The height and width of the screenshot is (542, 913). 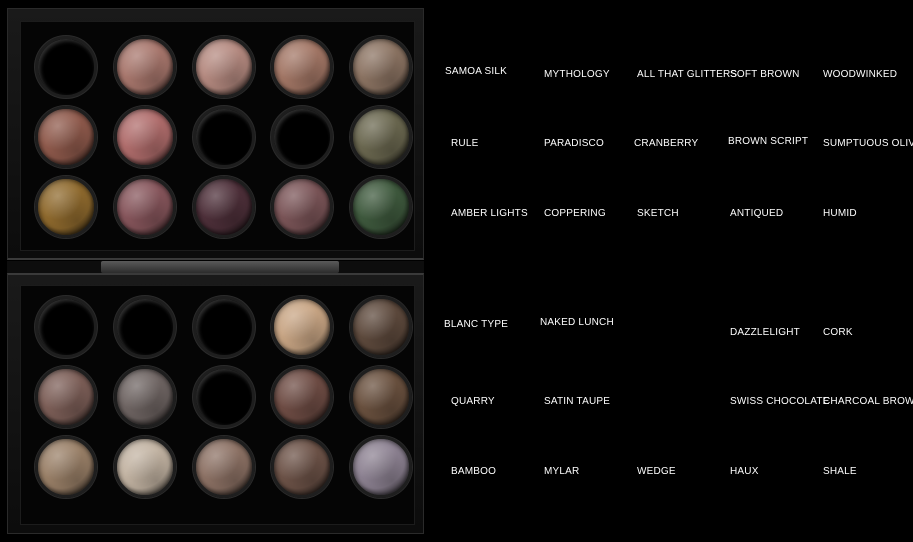 I want to click on shade-label: QUARRY, so click(x=473, y=401).